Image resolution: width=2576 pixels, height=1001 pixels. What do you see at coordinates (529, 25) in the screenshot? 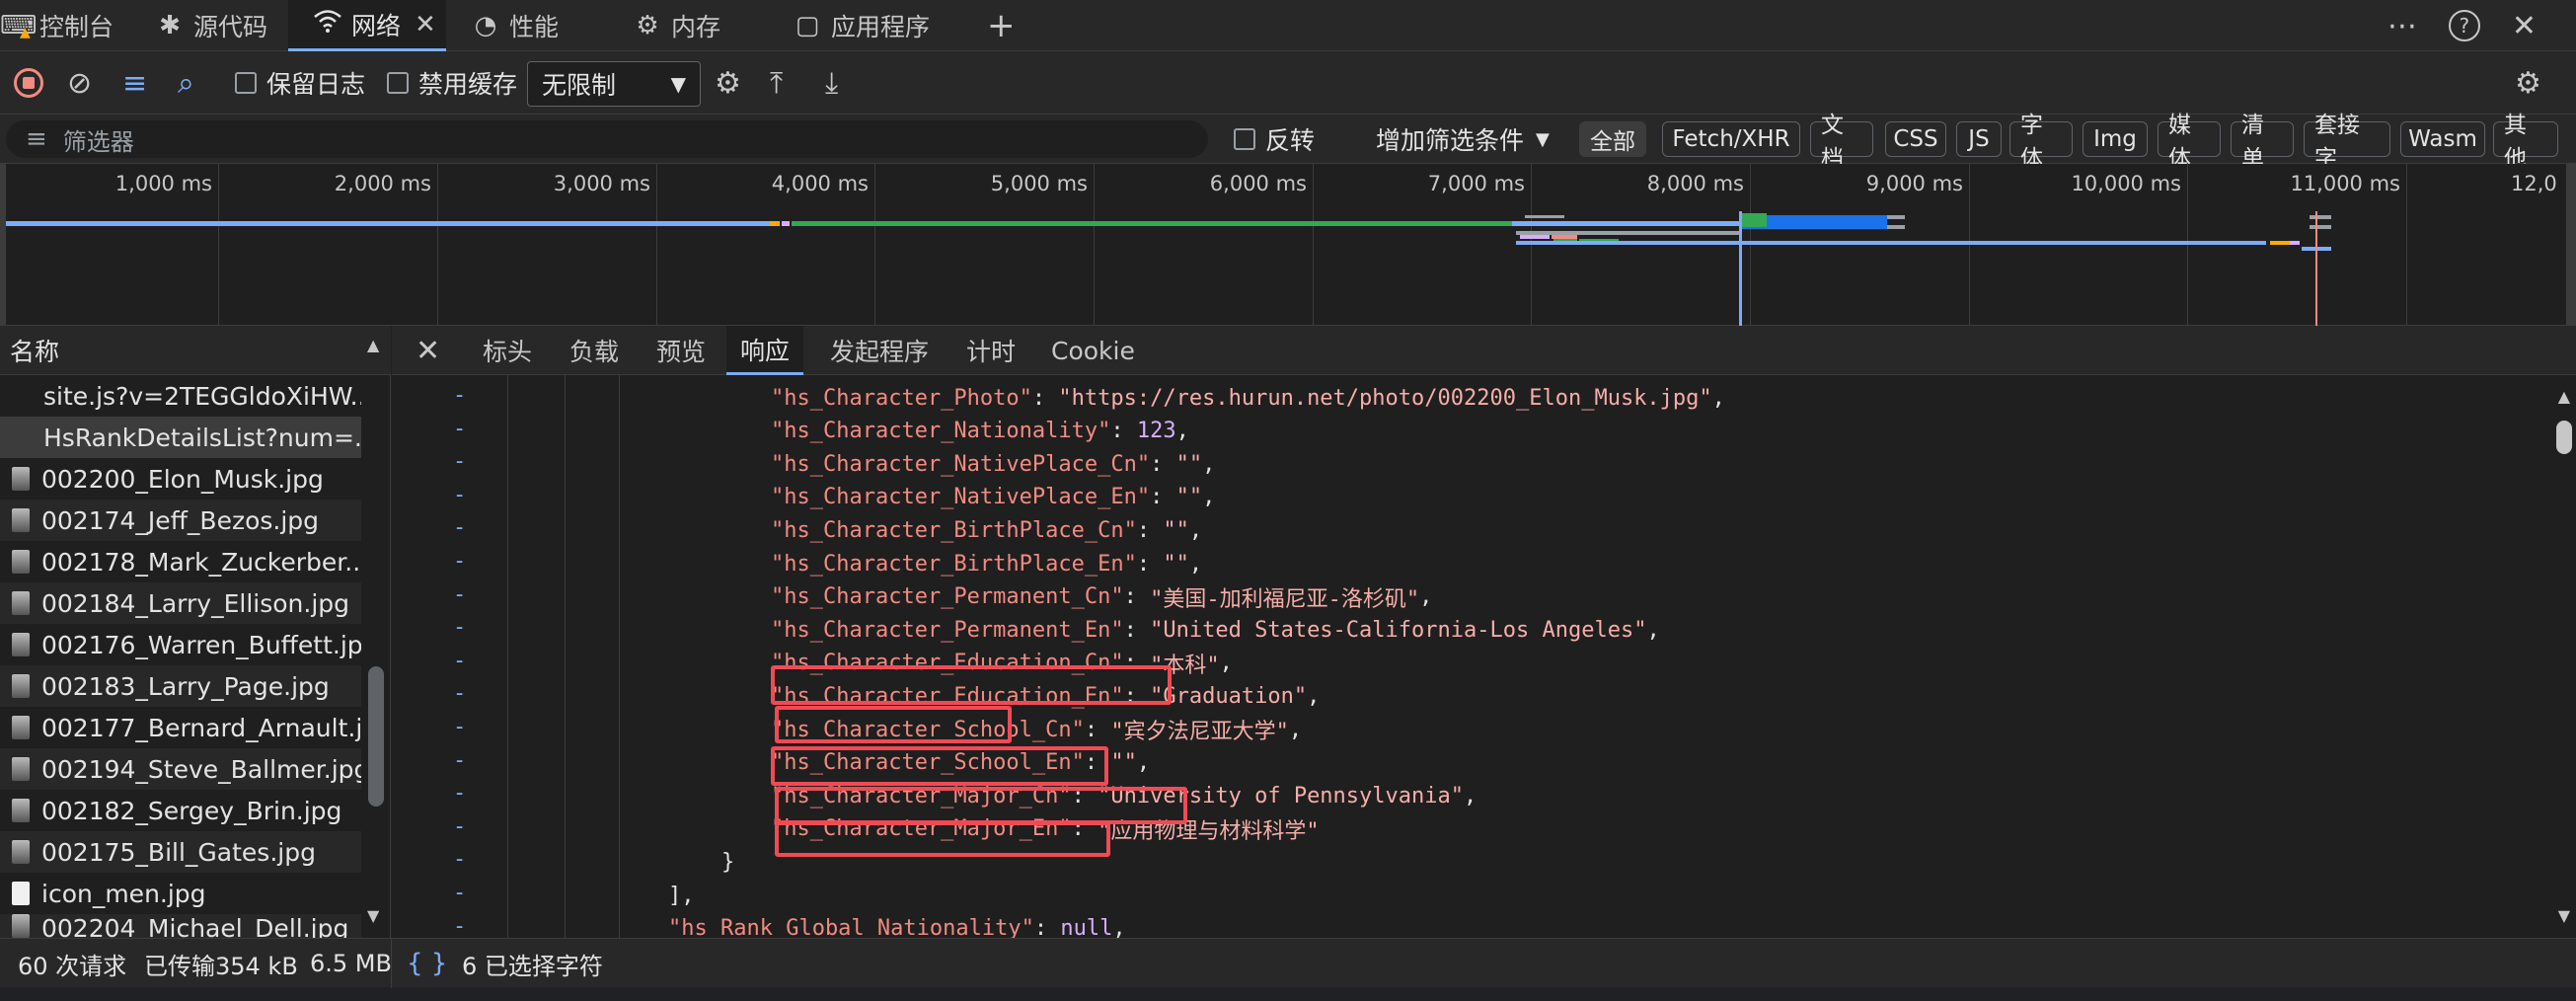
I see `tab-performance: ◔ 性能` at bounding box center [529, 25].